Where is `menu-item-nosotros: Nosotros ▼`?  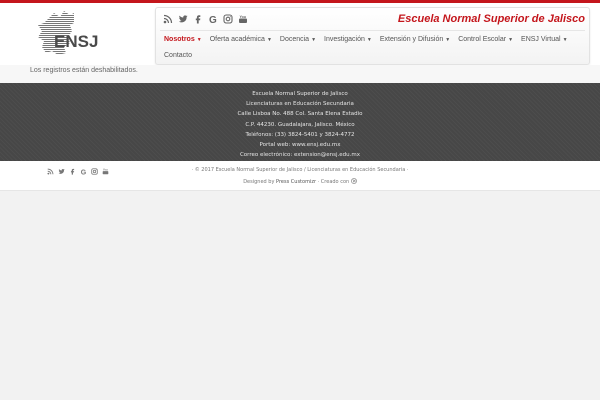 menu-item-nosotros: Nosotros ▼ is located at coordinates (183, 40).